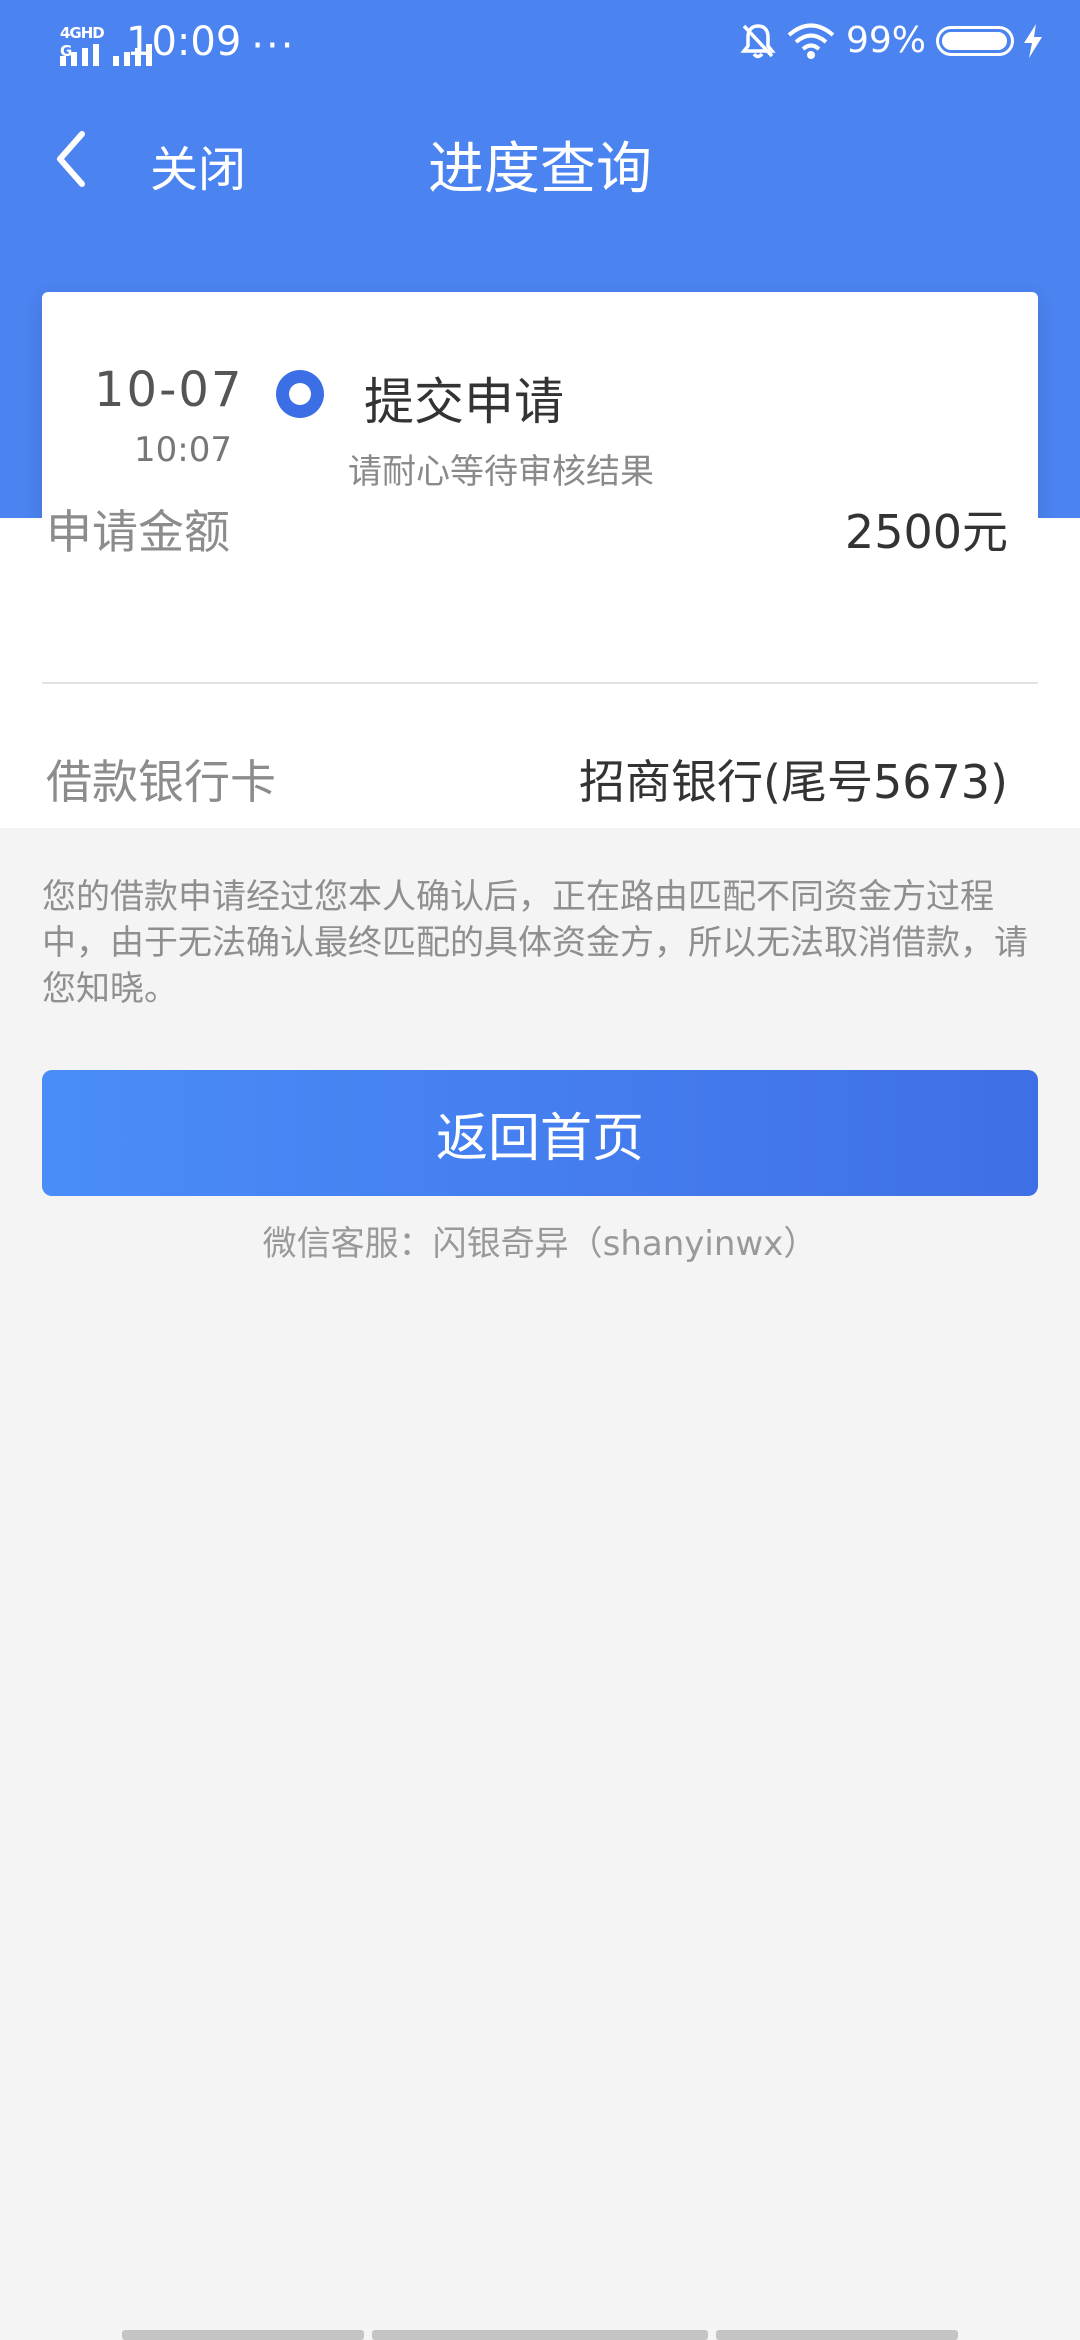  I want to click on amount-label: 申请金额, so click(138, 532).